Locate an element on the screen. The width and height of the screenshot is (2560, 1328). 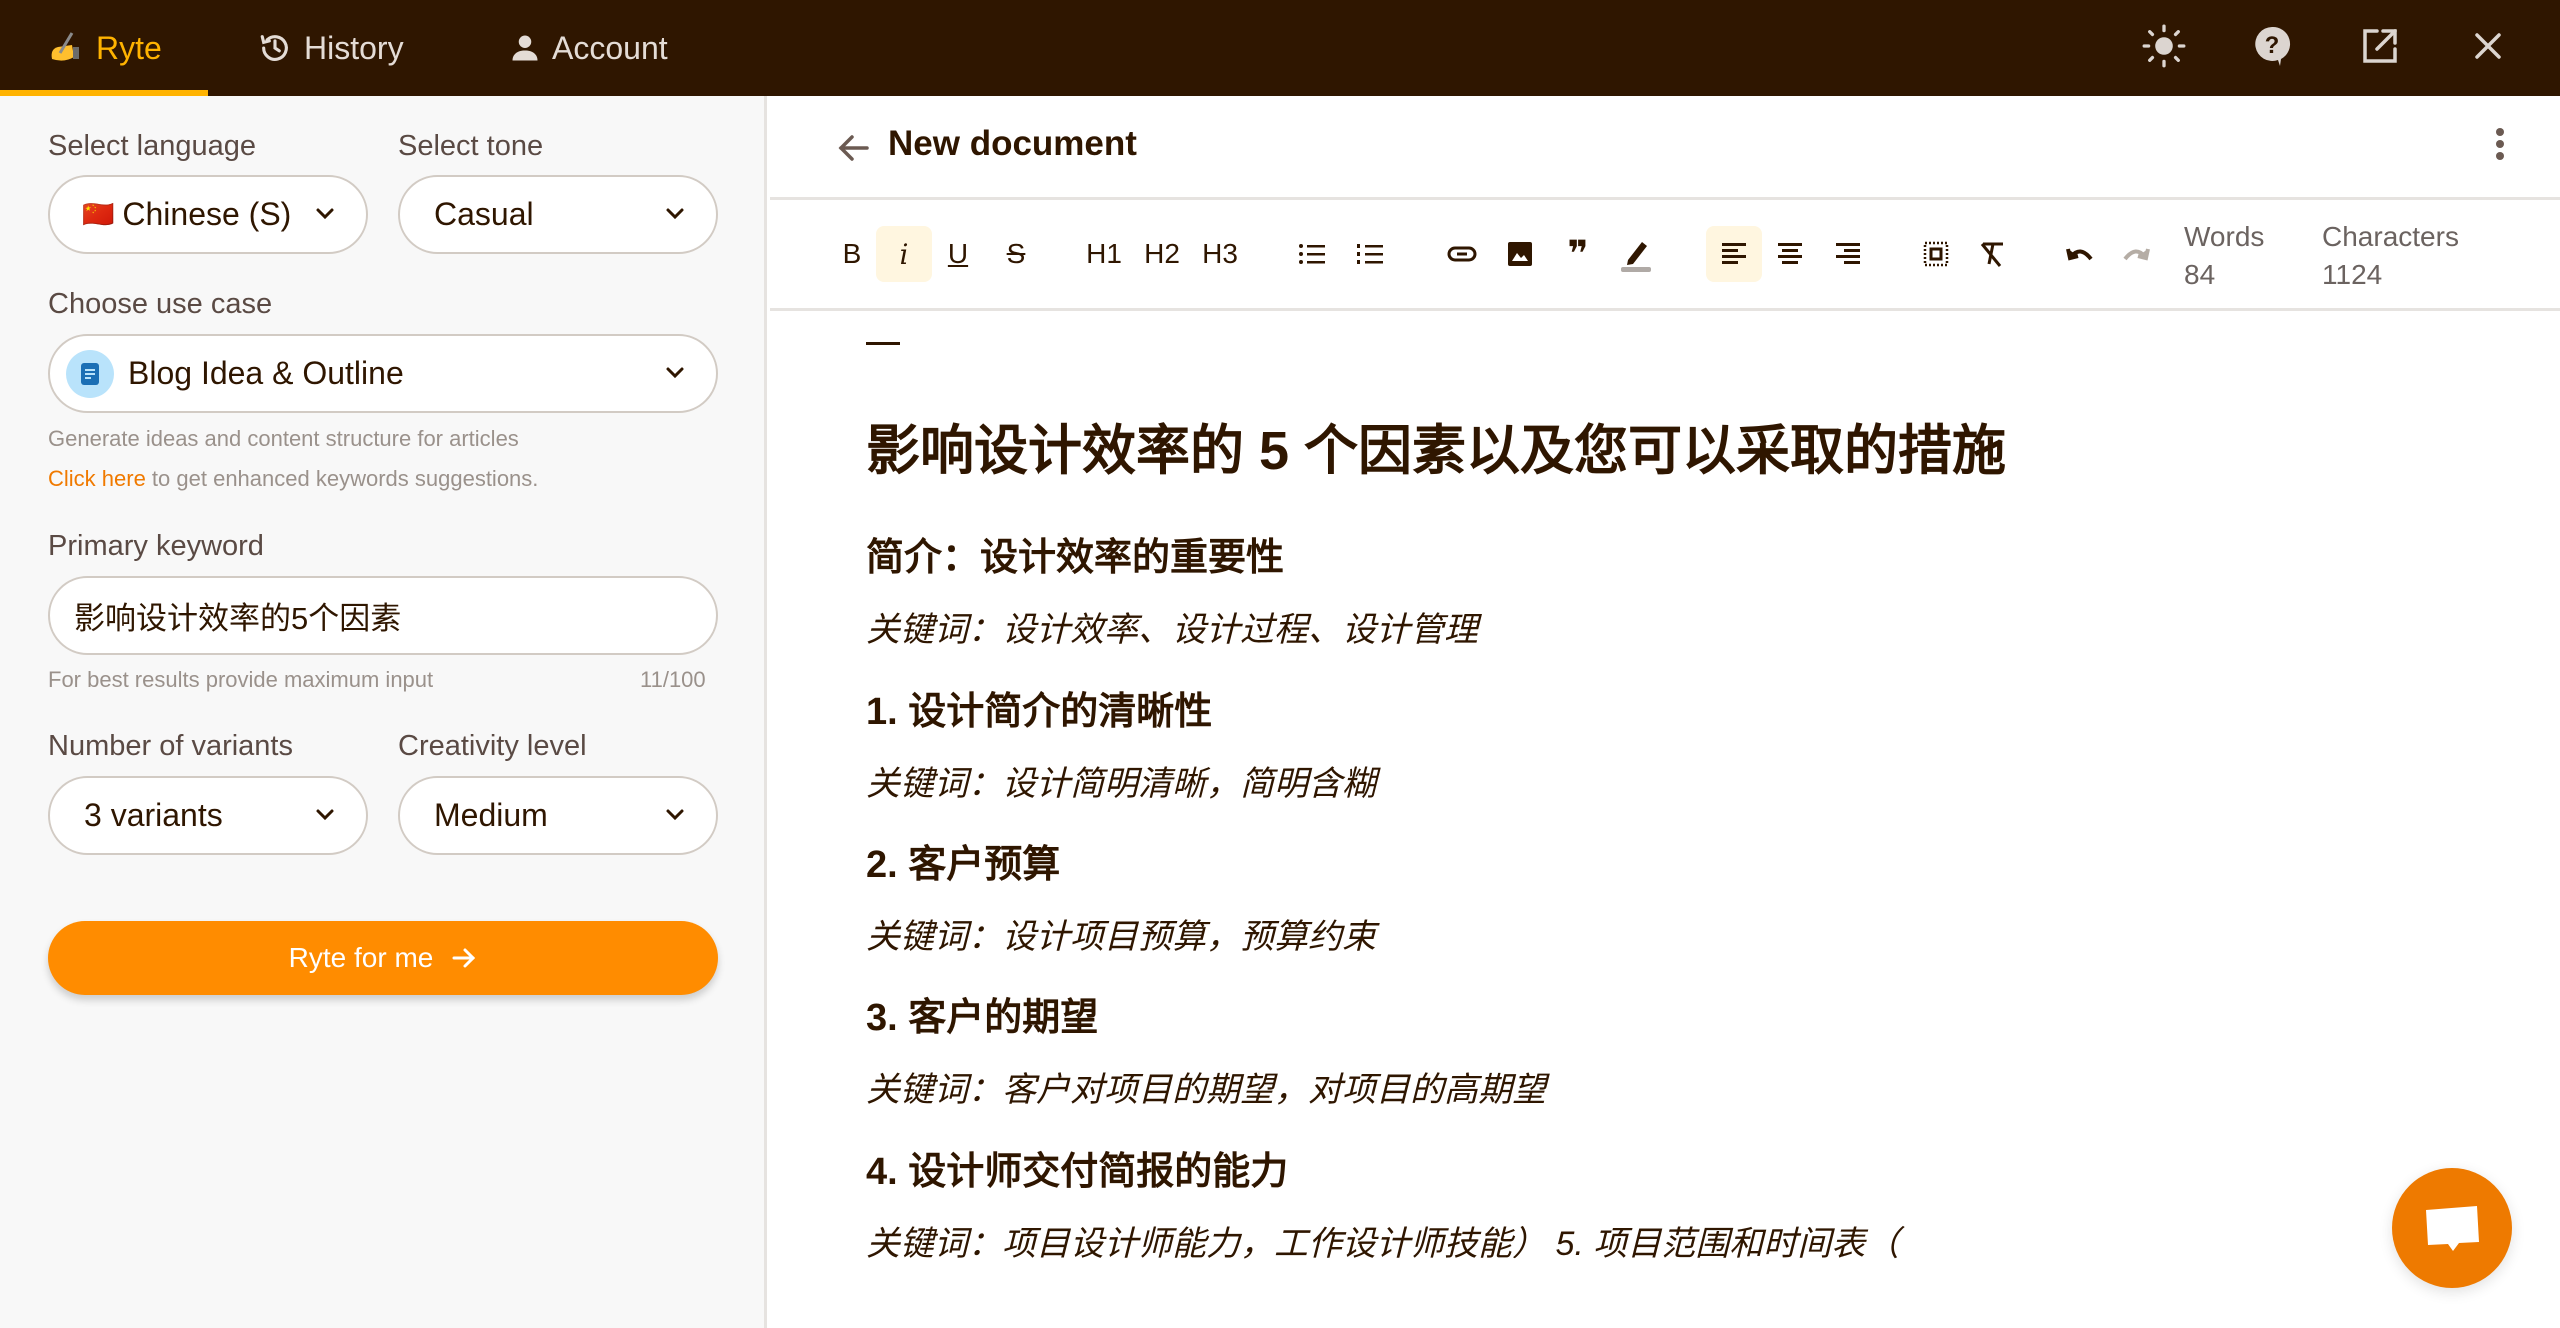
use-case-select: Blog Idea & Outline is located at coordinates (383, 373).